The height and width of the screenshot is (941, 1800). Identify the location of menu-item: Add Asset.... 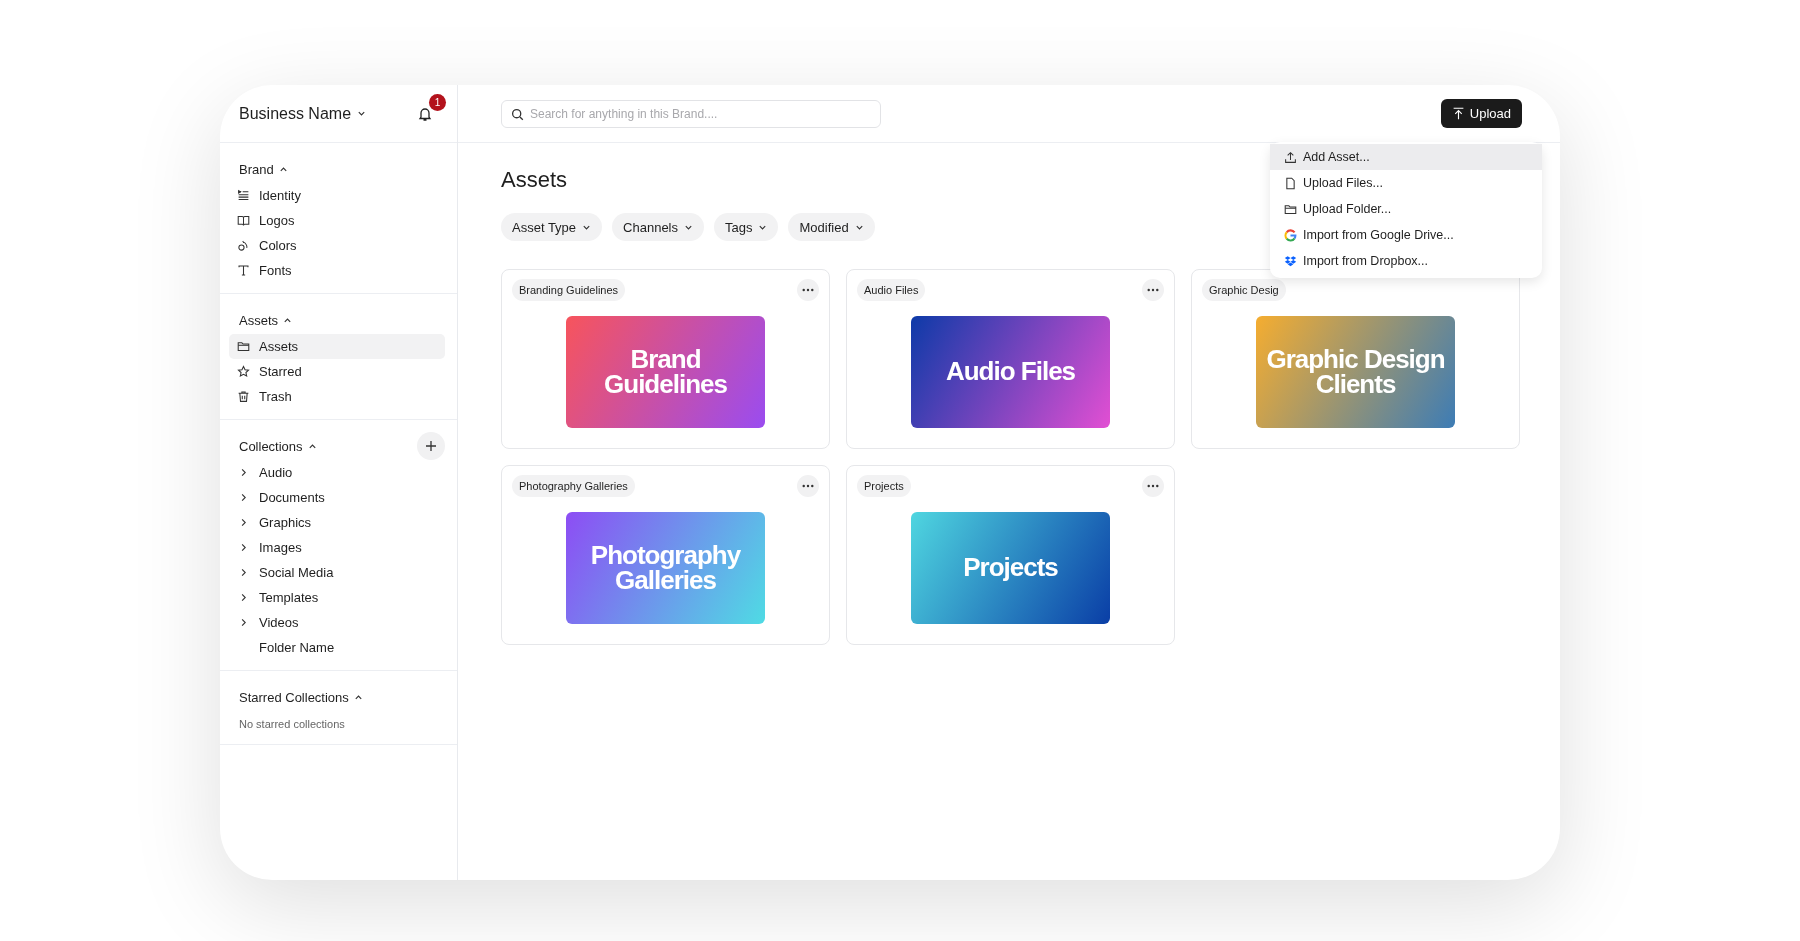
(1406, 157).